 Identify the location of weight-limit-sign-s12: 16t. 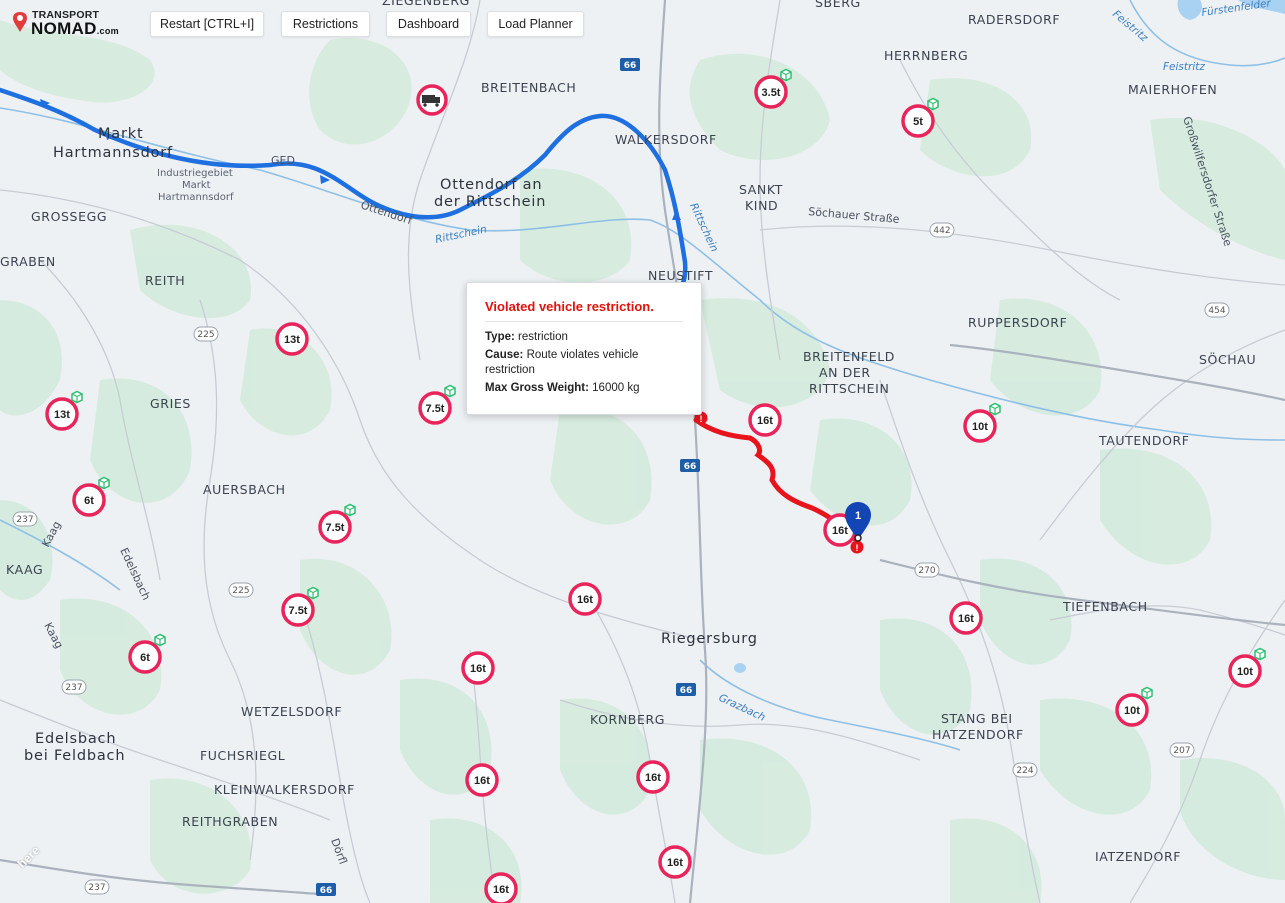
(966, 618).